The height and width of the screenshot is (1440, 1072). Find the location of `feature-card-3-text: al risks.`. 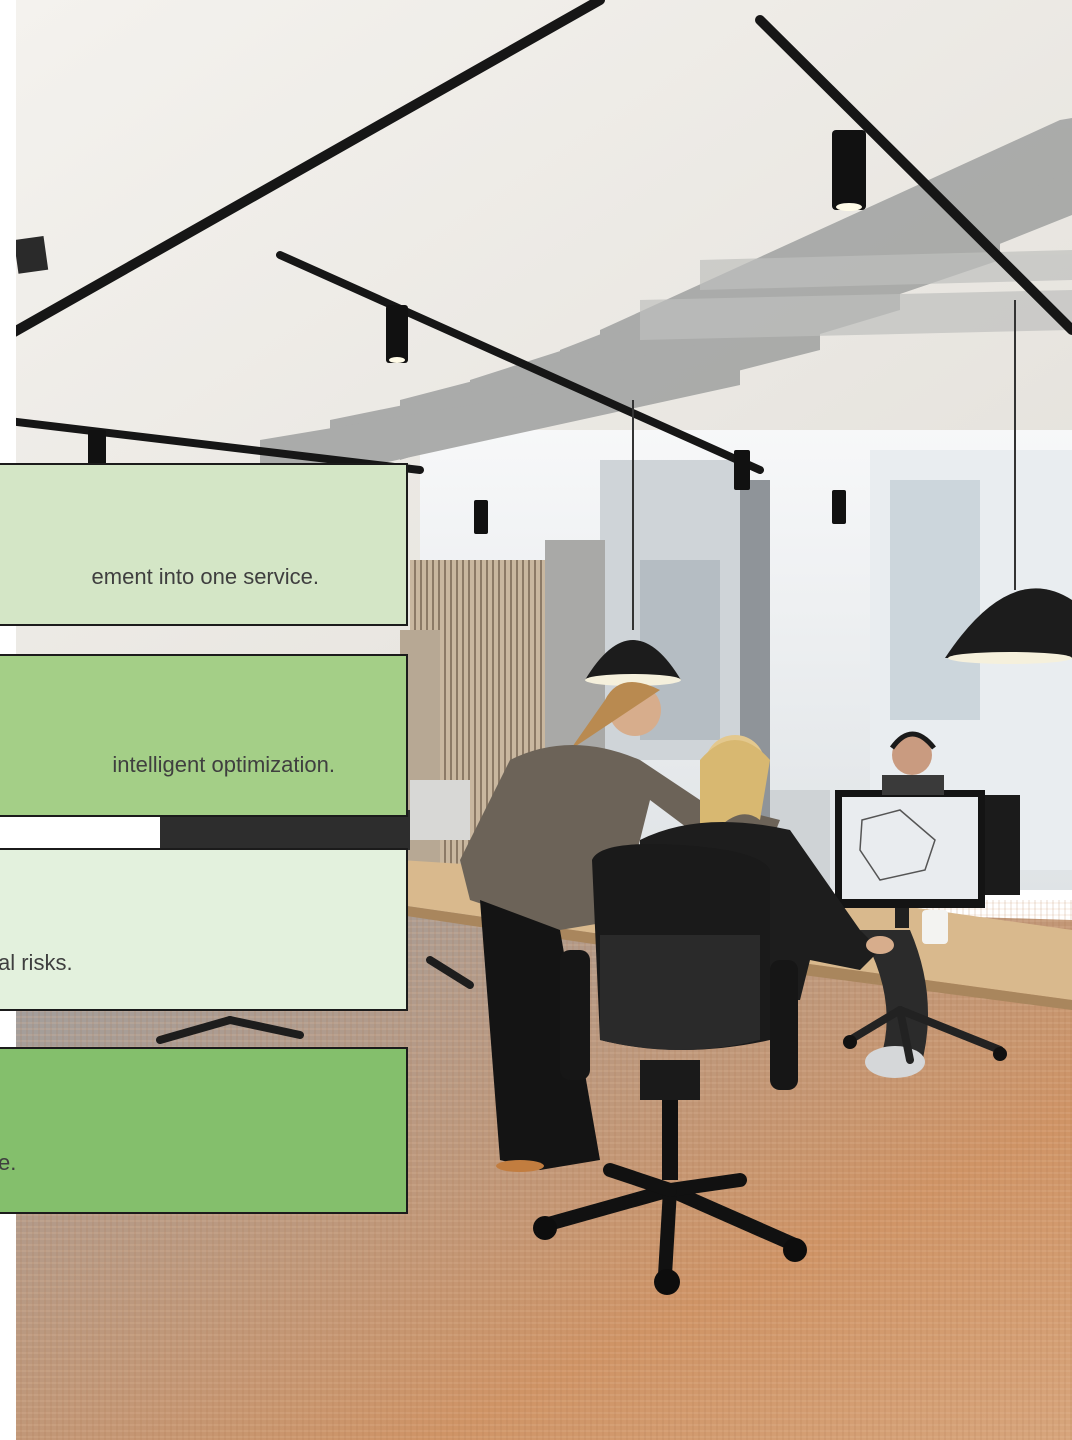

feature-card-3-text: al risks. is located at coordinates (36, 962).